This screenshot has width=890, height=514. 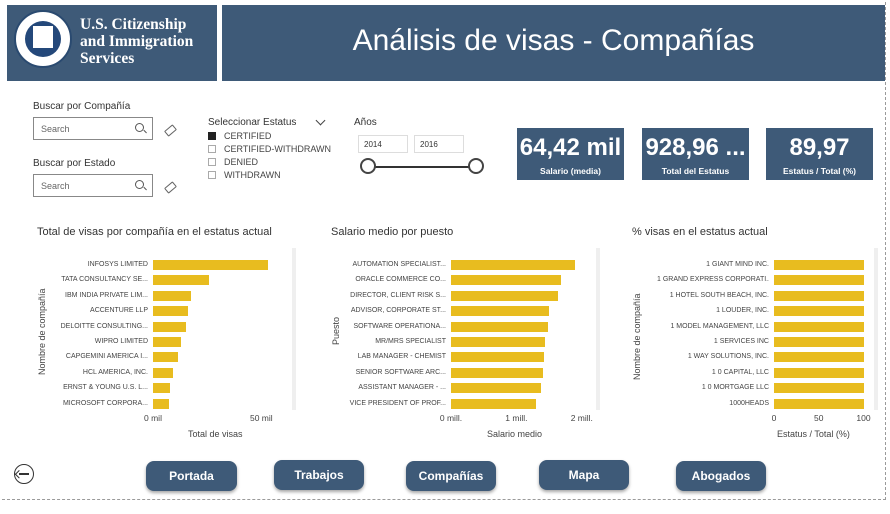 What do you see at coordinates (719, 295) in the screenshot?
I see `bar-category-label: 1 HOTEL SOUTH BEACH, INC.` at bounding box center [719, 295].